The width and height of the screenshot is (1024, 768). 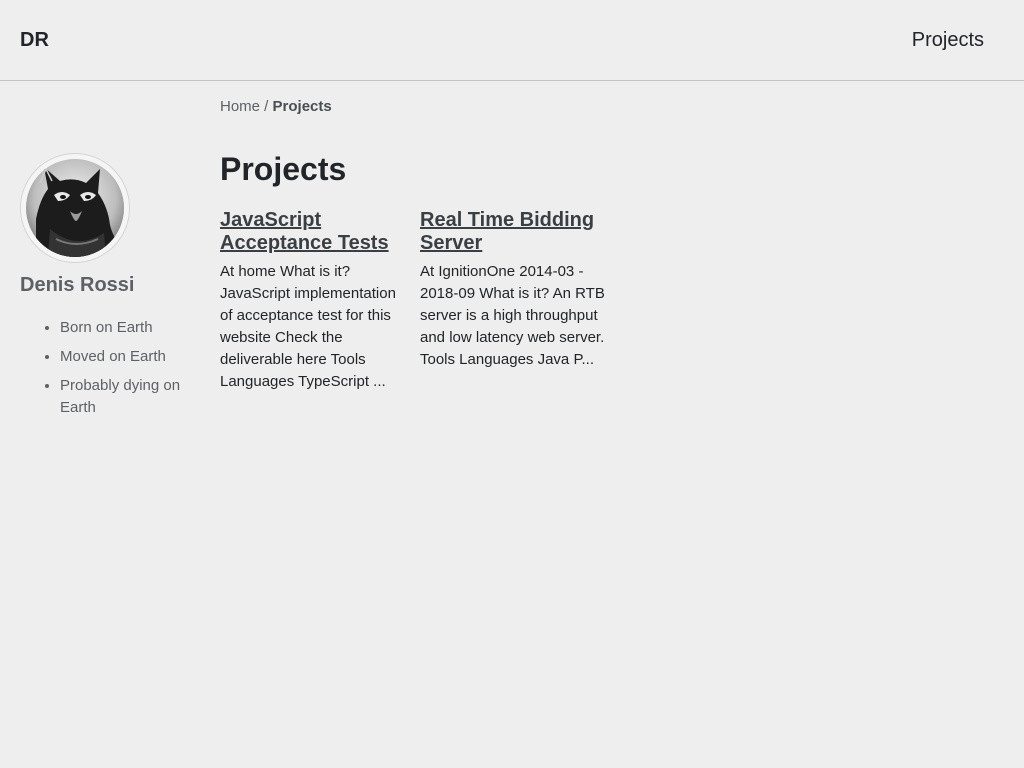 What do you see at coordinates (515, 232) in the screenshot?
I see `project-title-link: Real Time Bidding Server` at bounding box center [515, 232].